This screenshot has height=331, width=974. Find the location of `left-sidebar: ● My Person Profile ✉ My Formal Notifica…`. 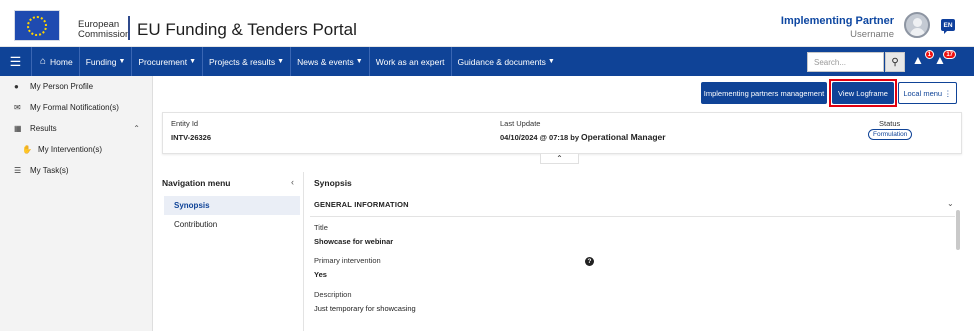

left-sidebar: ● My Person Profile ✉ My Formal Notifica… is located at coordinates (76, 203).